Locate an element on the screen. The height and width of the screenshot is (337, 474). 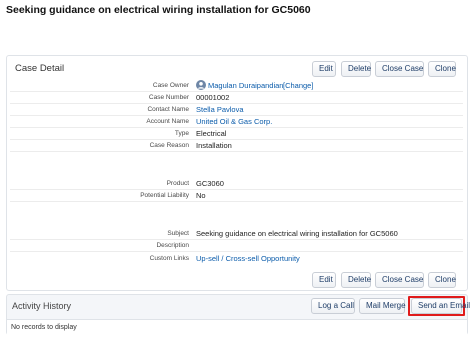
case-number-label: Case Number is located at coordinates (168, 97).